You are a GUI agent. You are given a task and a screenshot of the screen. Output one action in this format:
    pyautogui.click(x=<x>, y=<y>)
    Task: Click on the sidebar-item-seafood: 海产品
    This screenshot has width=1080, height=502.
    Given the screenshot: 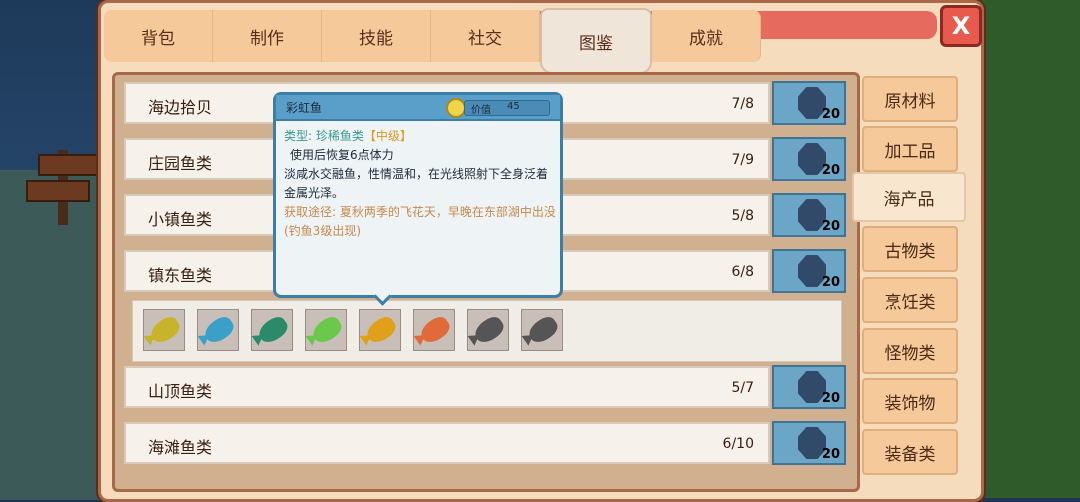 What is the action you would take?
    pyautogui.click(x=909, y=197)
    